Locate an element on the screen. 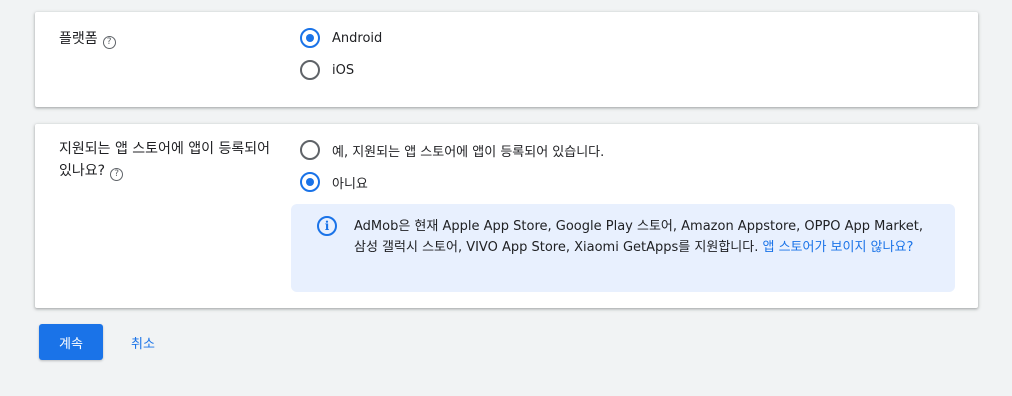 The height and width of the screenshot is (396, 1012). radio-android-label: Android is located at coordinates (357, 38).